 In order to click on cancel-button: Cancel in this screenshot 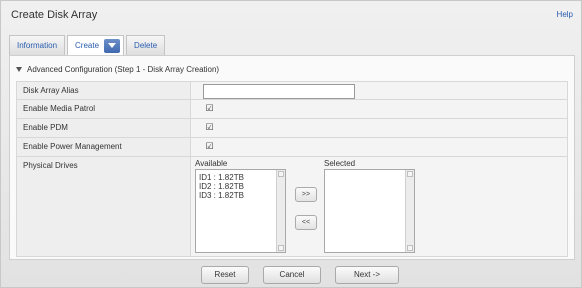, I will do `click(292, 275)`.